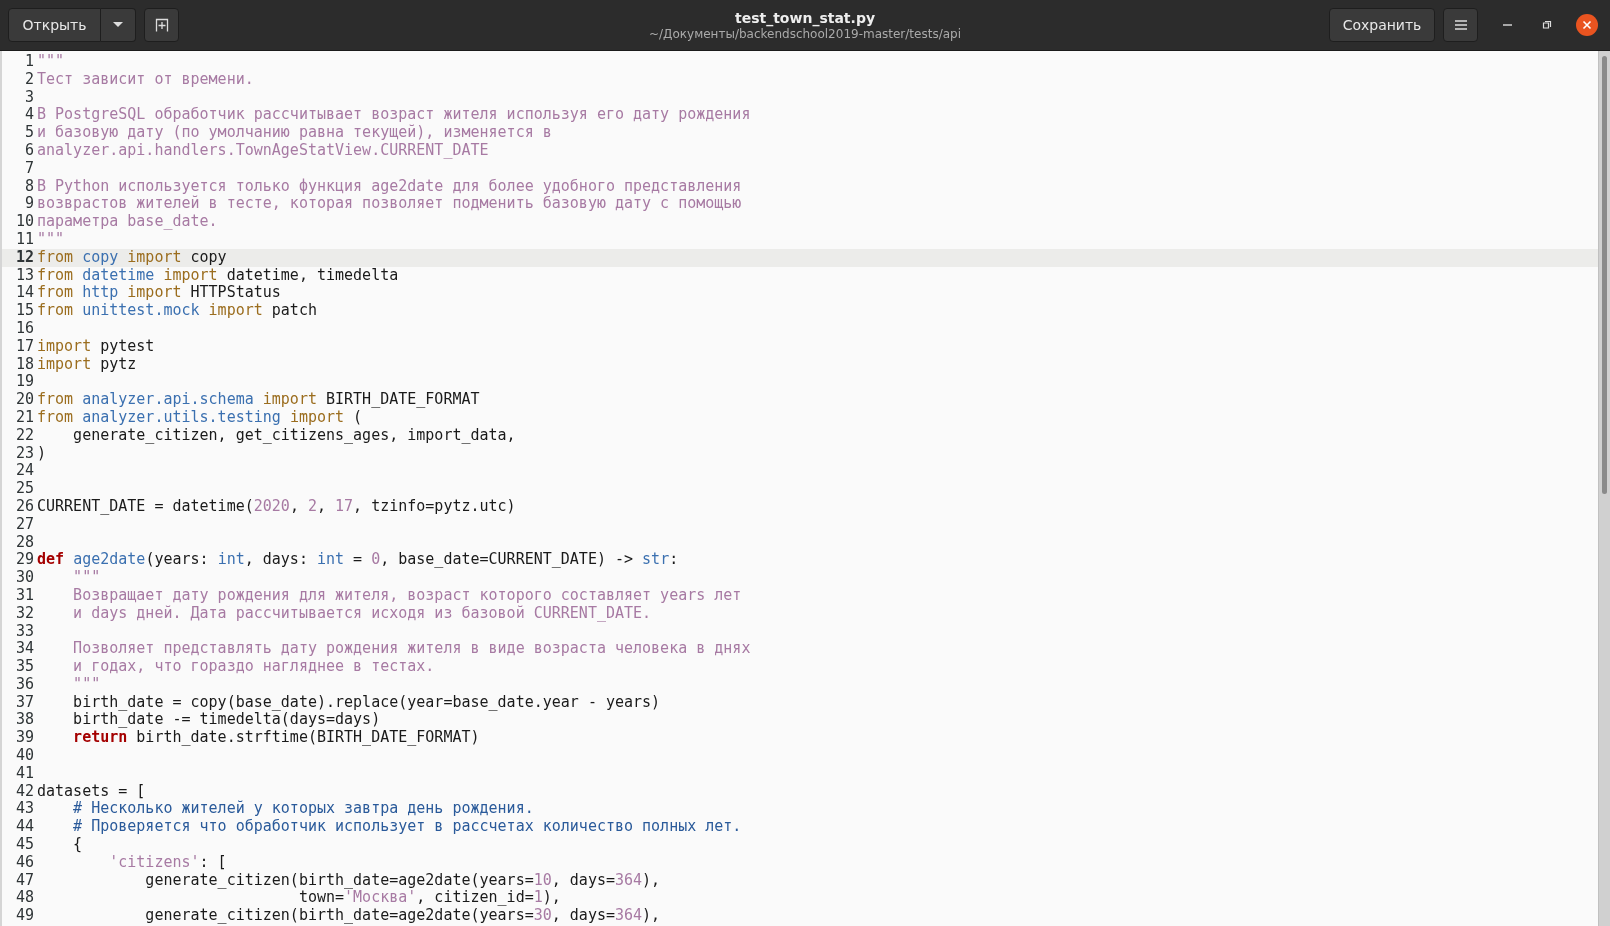 This screenshot has height=926, width=1610. What do you see at coordinates (29, 186) in the screenshot?
I see `line-number: 8` at bounding box center [29, 186].